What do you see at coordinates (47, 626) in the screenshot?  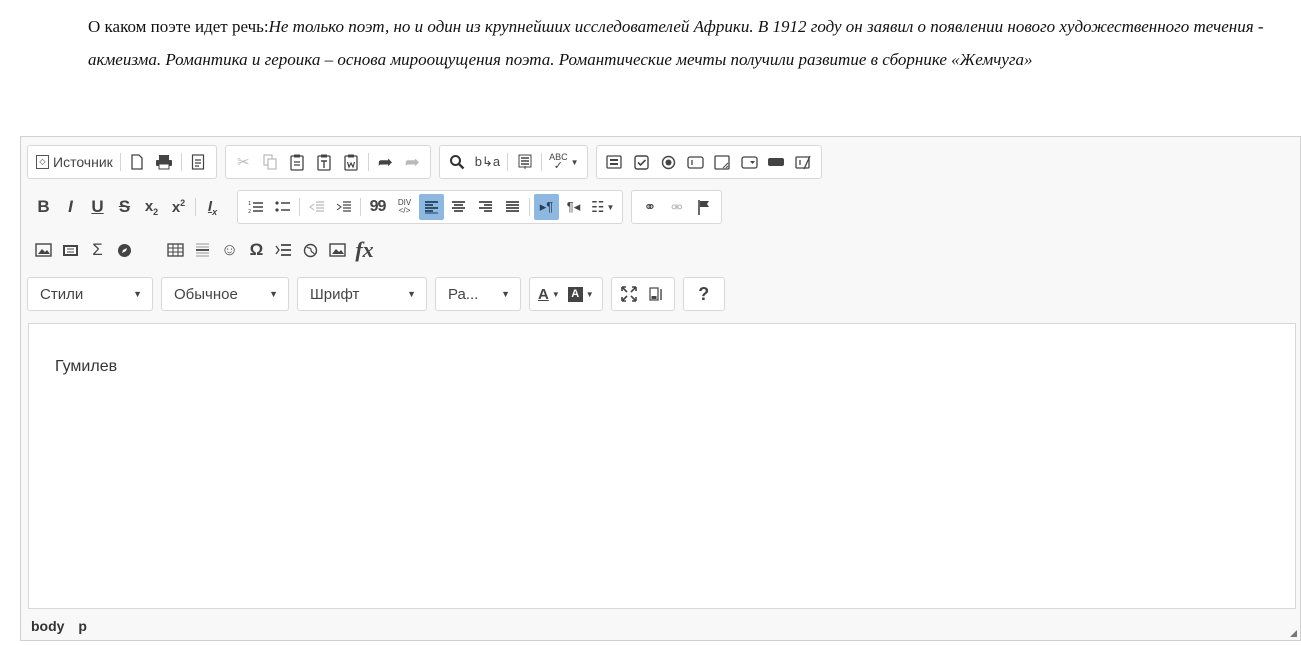 I see `path-item-body: body` at bounding box center [47, 626].